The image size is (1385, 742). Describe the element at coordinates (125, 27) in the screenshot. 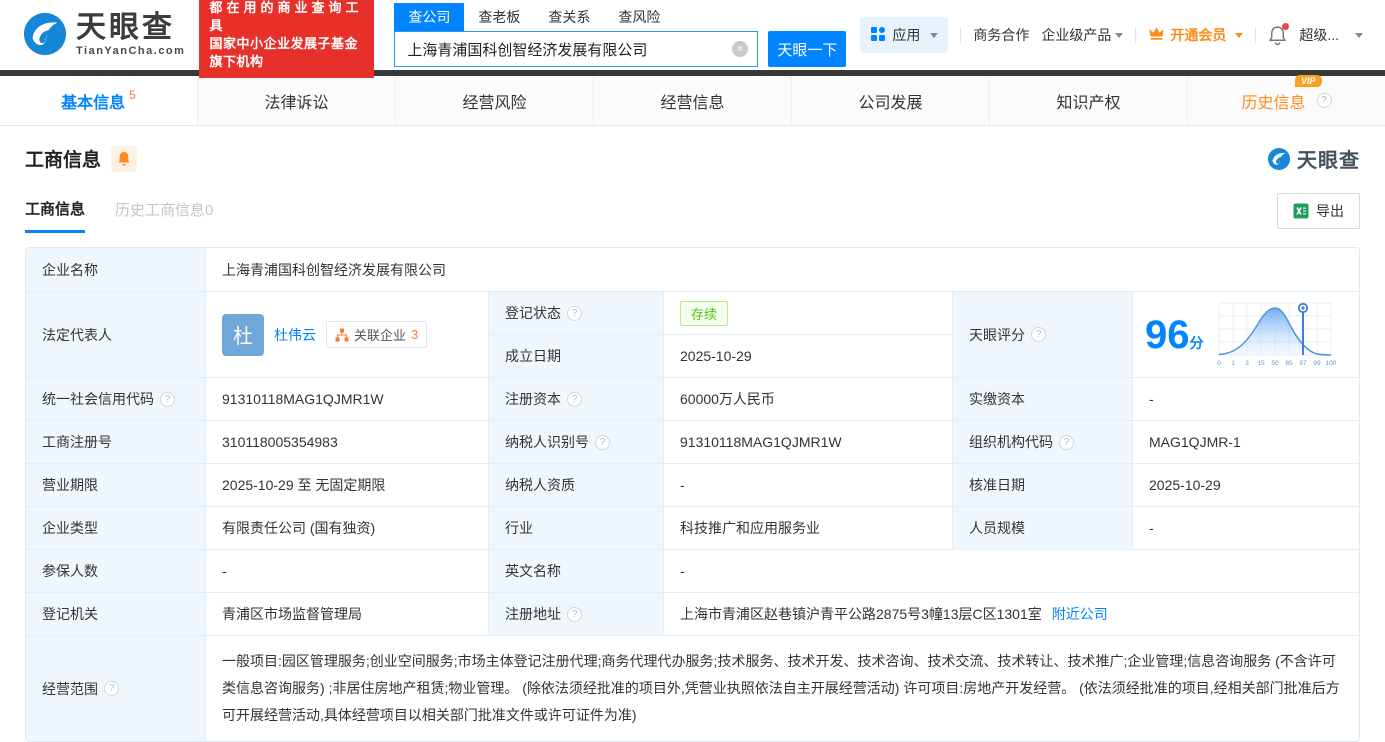

I see `logo-title: 天眼查` at that location.